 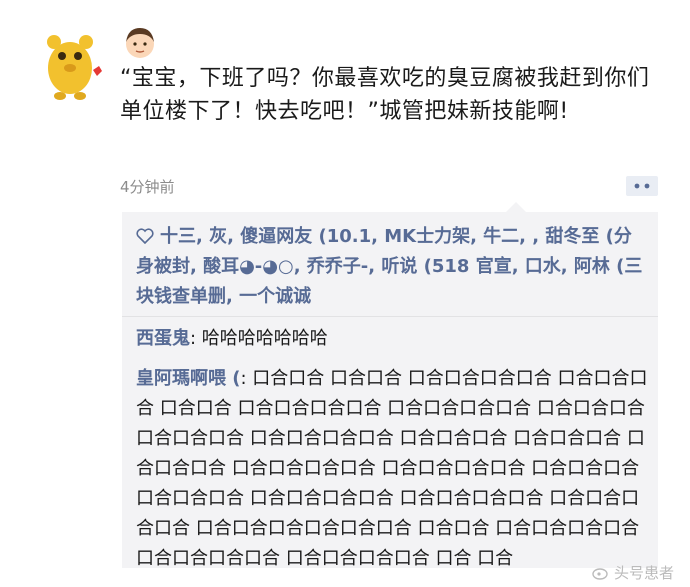 What do you see at coordinates (392, 339) in the screenshot?
I see `comment-item: 西蛋鬼: 哈哈哈哈哈哈哈` at bounding box center [392, 339].